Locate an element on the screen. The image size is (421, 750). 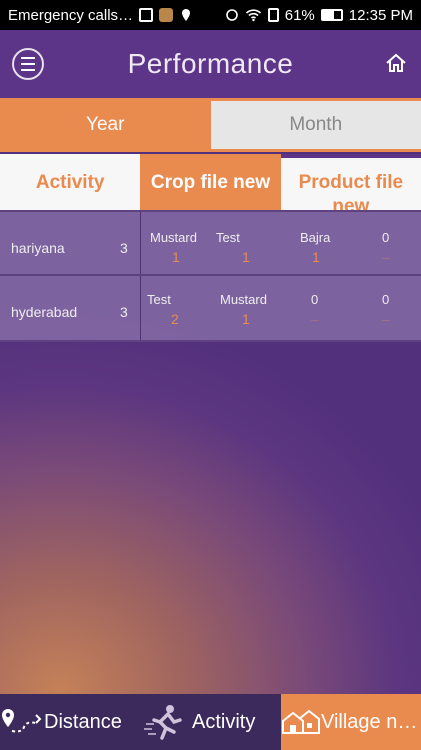
period-tabs: Year Month is located at coordinates (210, 125).